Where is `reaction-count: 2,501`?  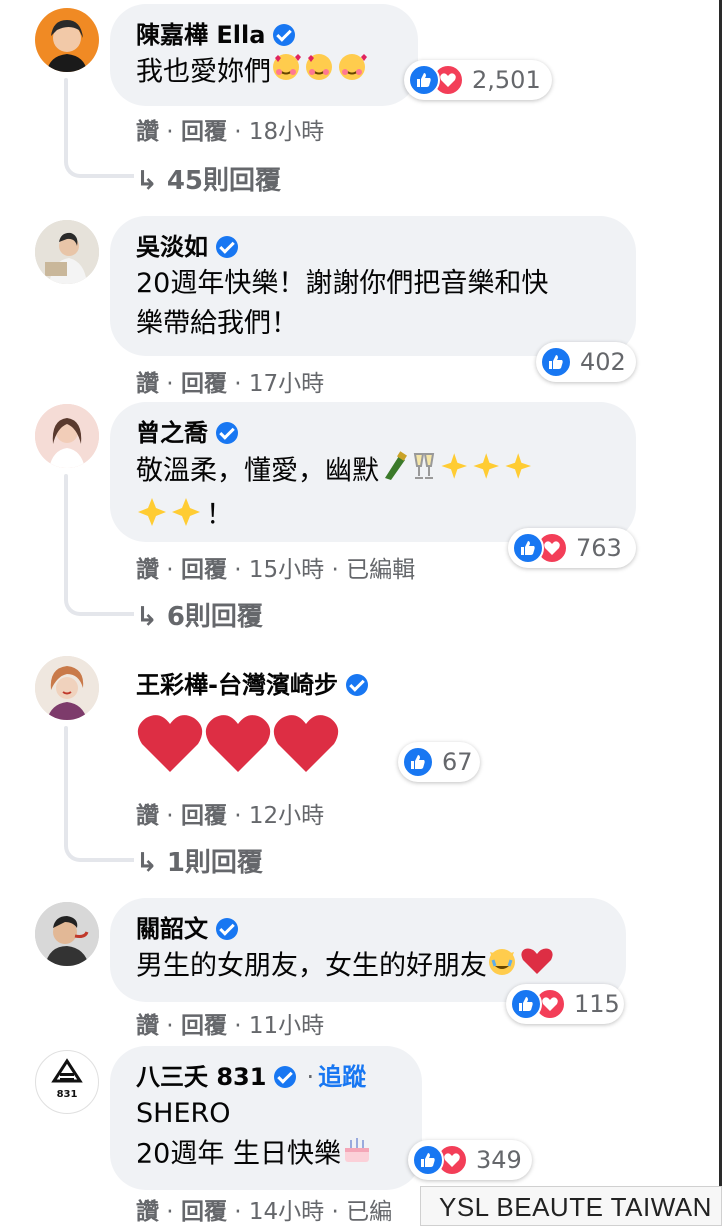 reaction-count: 2,501 is located at coordinates (506, 80).